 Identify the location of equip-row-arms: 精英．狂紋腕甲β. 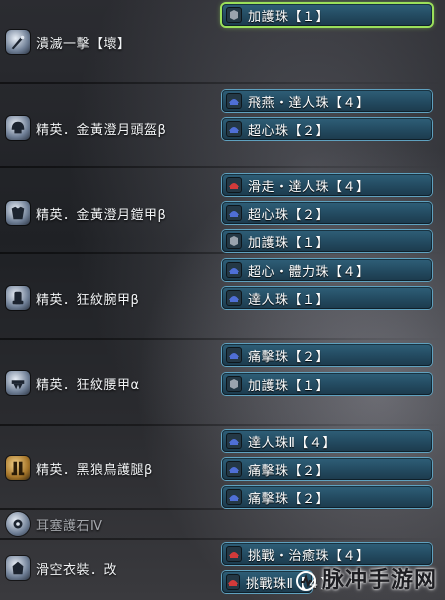
(72, 298).